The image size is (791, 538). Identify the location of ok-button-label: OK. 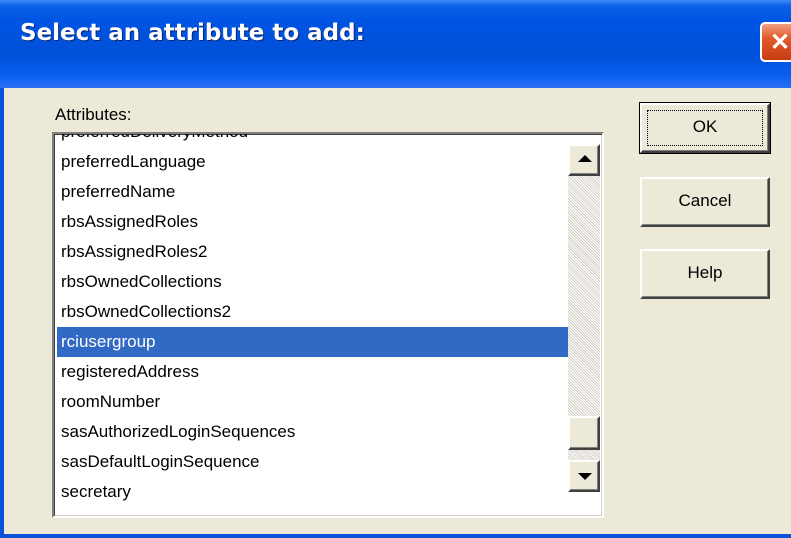
(705, 126).